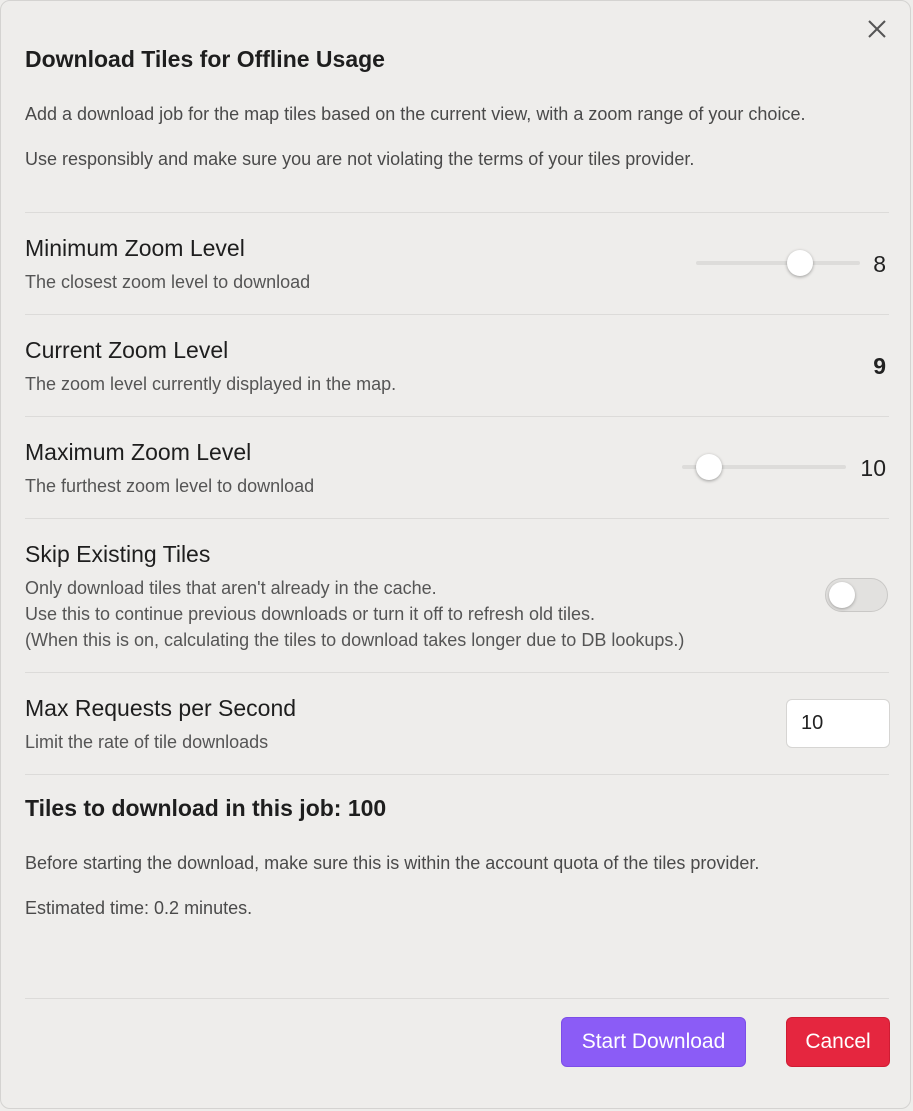  Describe the element at coordinates (135, 248) in the screenshot. I see `min-zoom-name: Minimum Zoom Level` at that location.